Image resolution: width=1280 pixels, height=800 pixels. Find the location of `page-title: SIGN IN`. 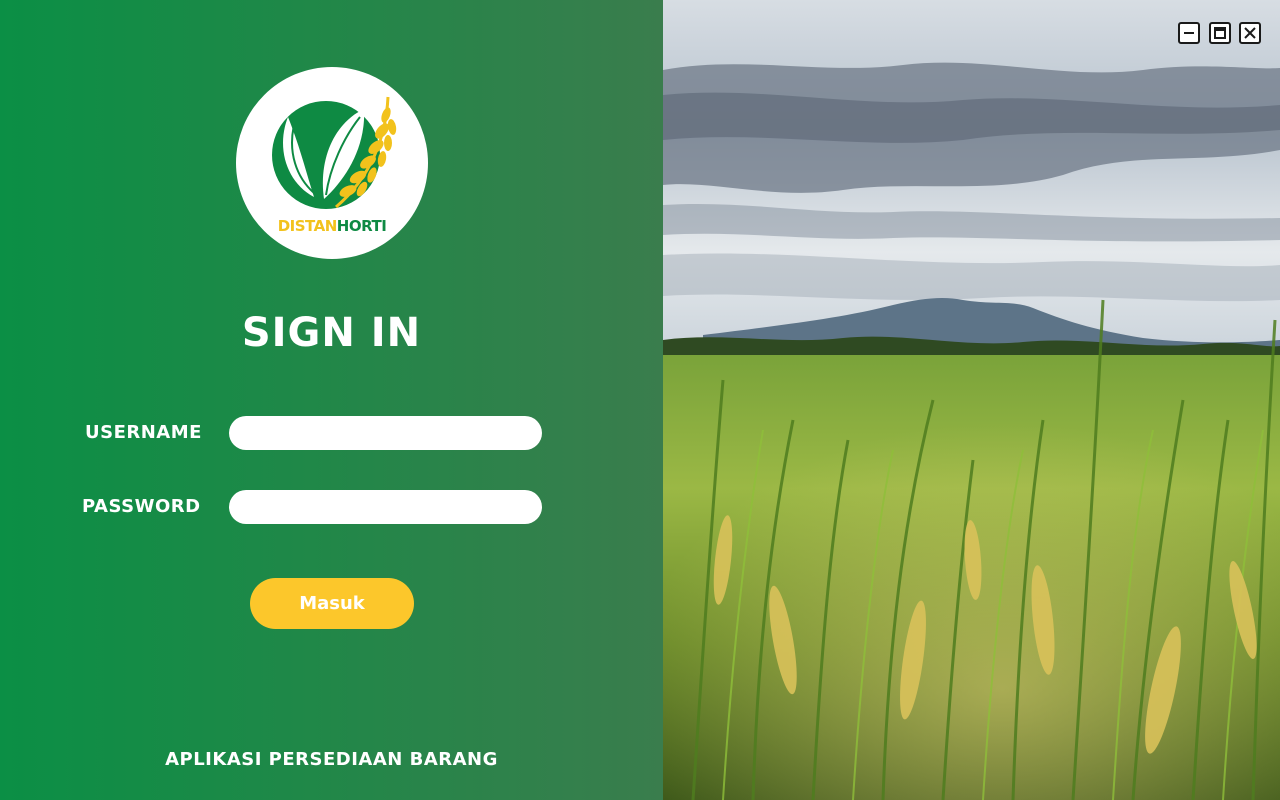

page-title: SIGN IN is located at coordinates (331, 333).